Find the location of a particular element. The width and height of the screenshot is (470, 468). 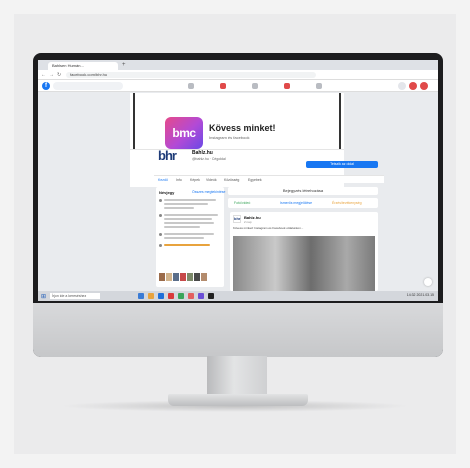

url-input: facebook.com/bhr.hu is located at coordinates (191, 75).